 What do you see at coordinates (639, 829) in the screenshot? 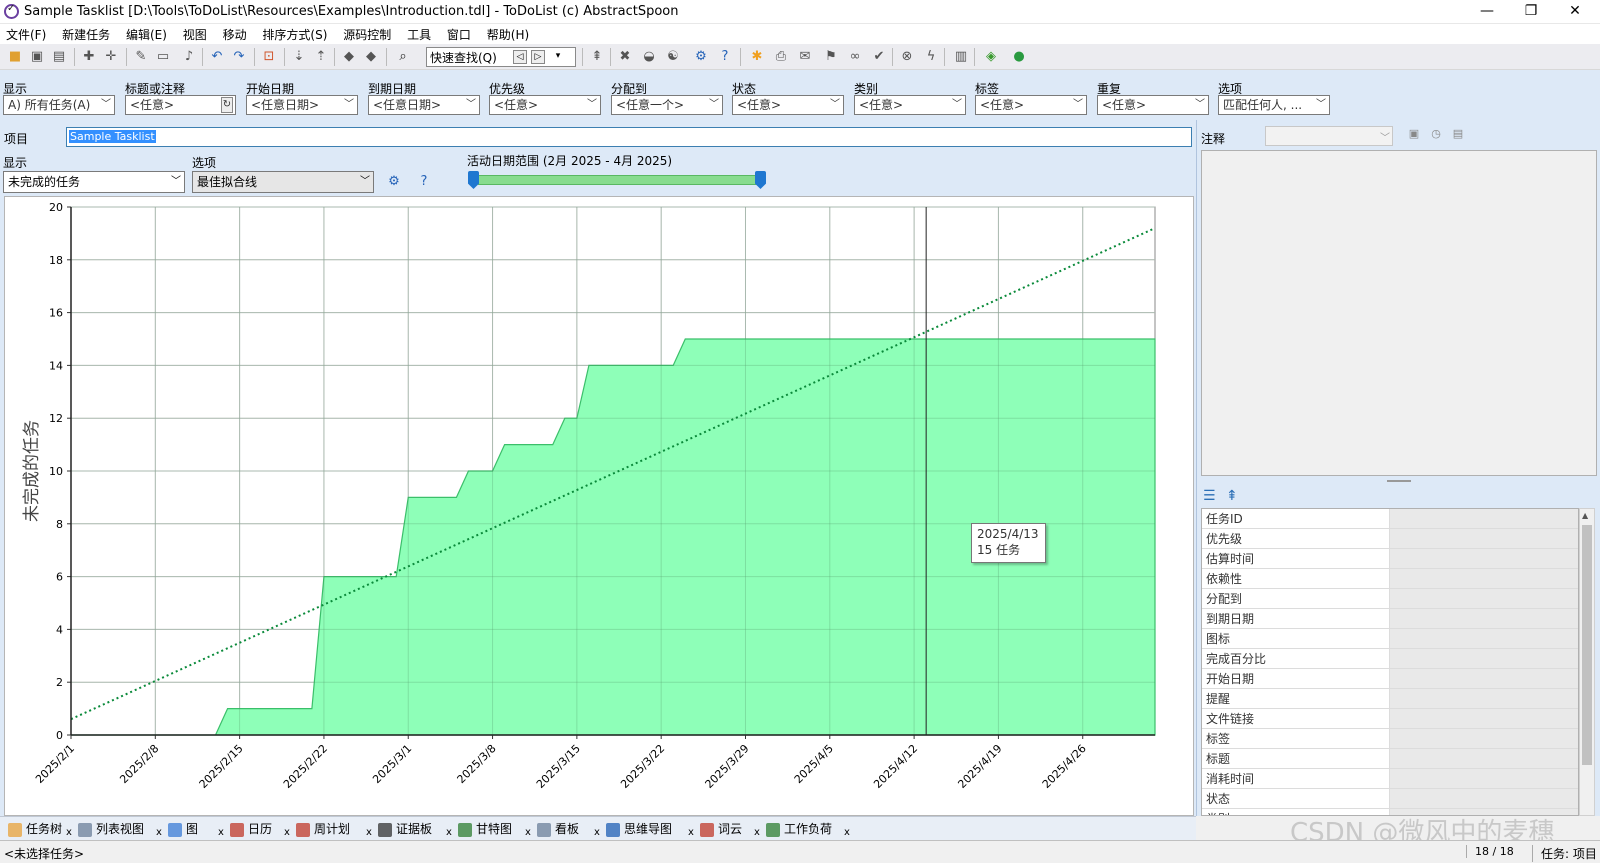
I see `tab-mindmap: 思维导图` at bounding box center [639, 829].